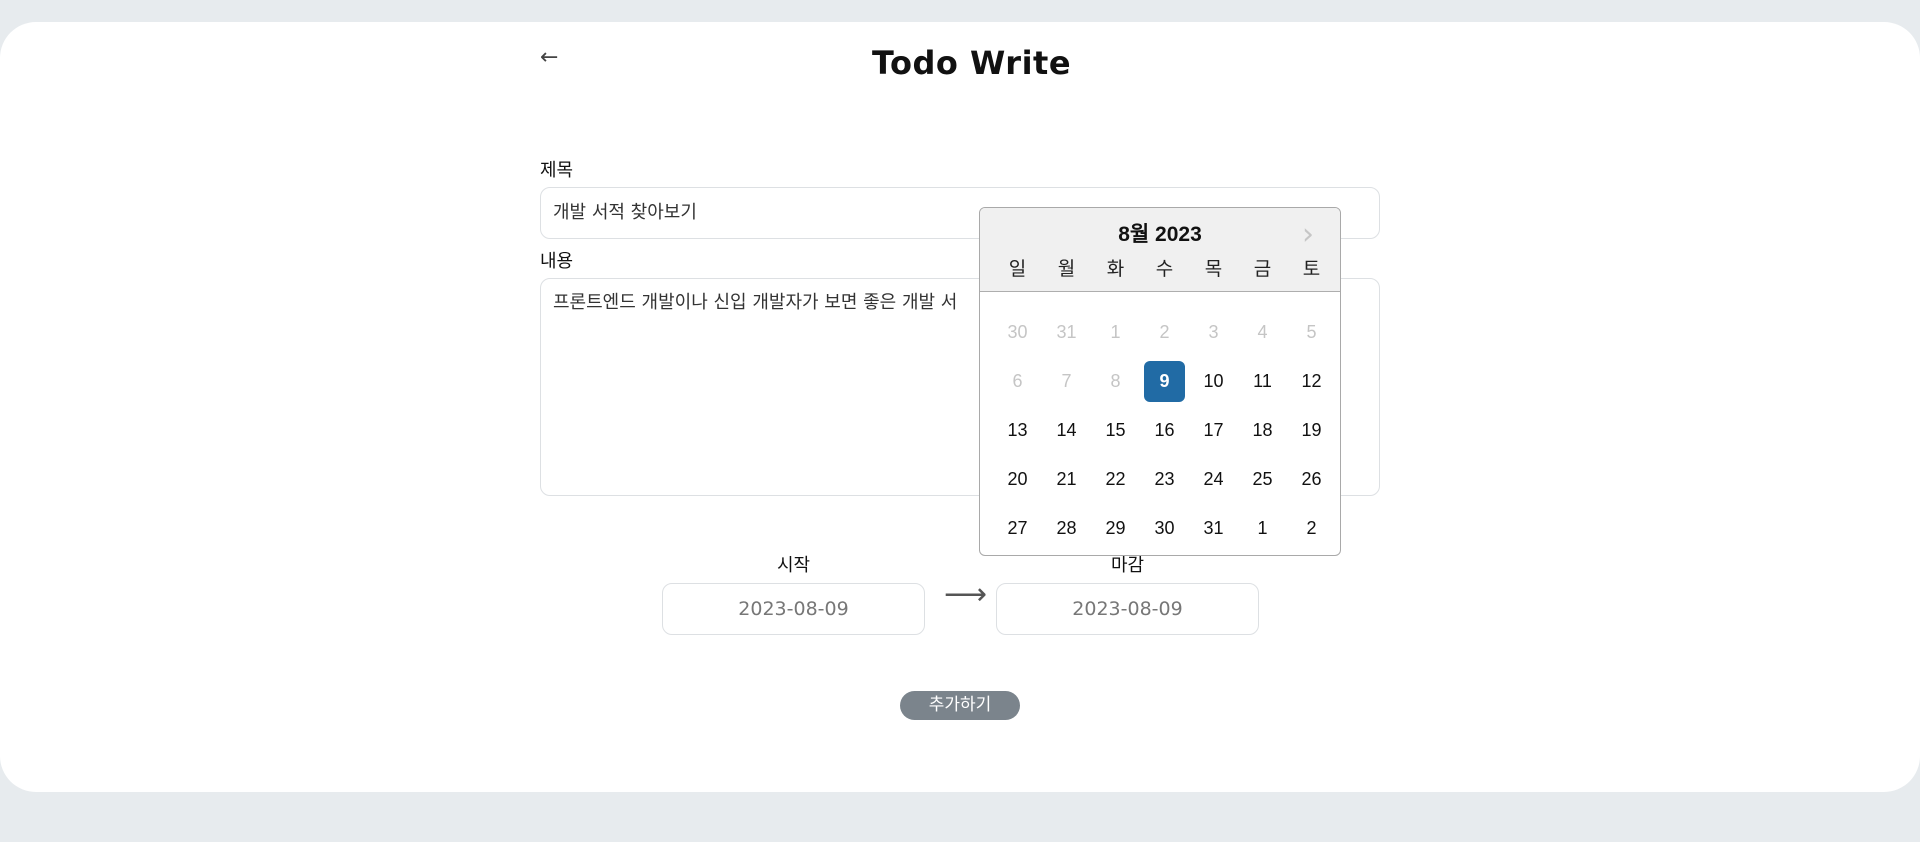 This screenshot has height=842, width=1920. I want to click on day-cell: 15, so click(1115, 430).